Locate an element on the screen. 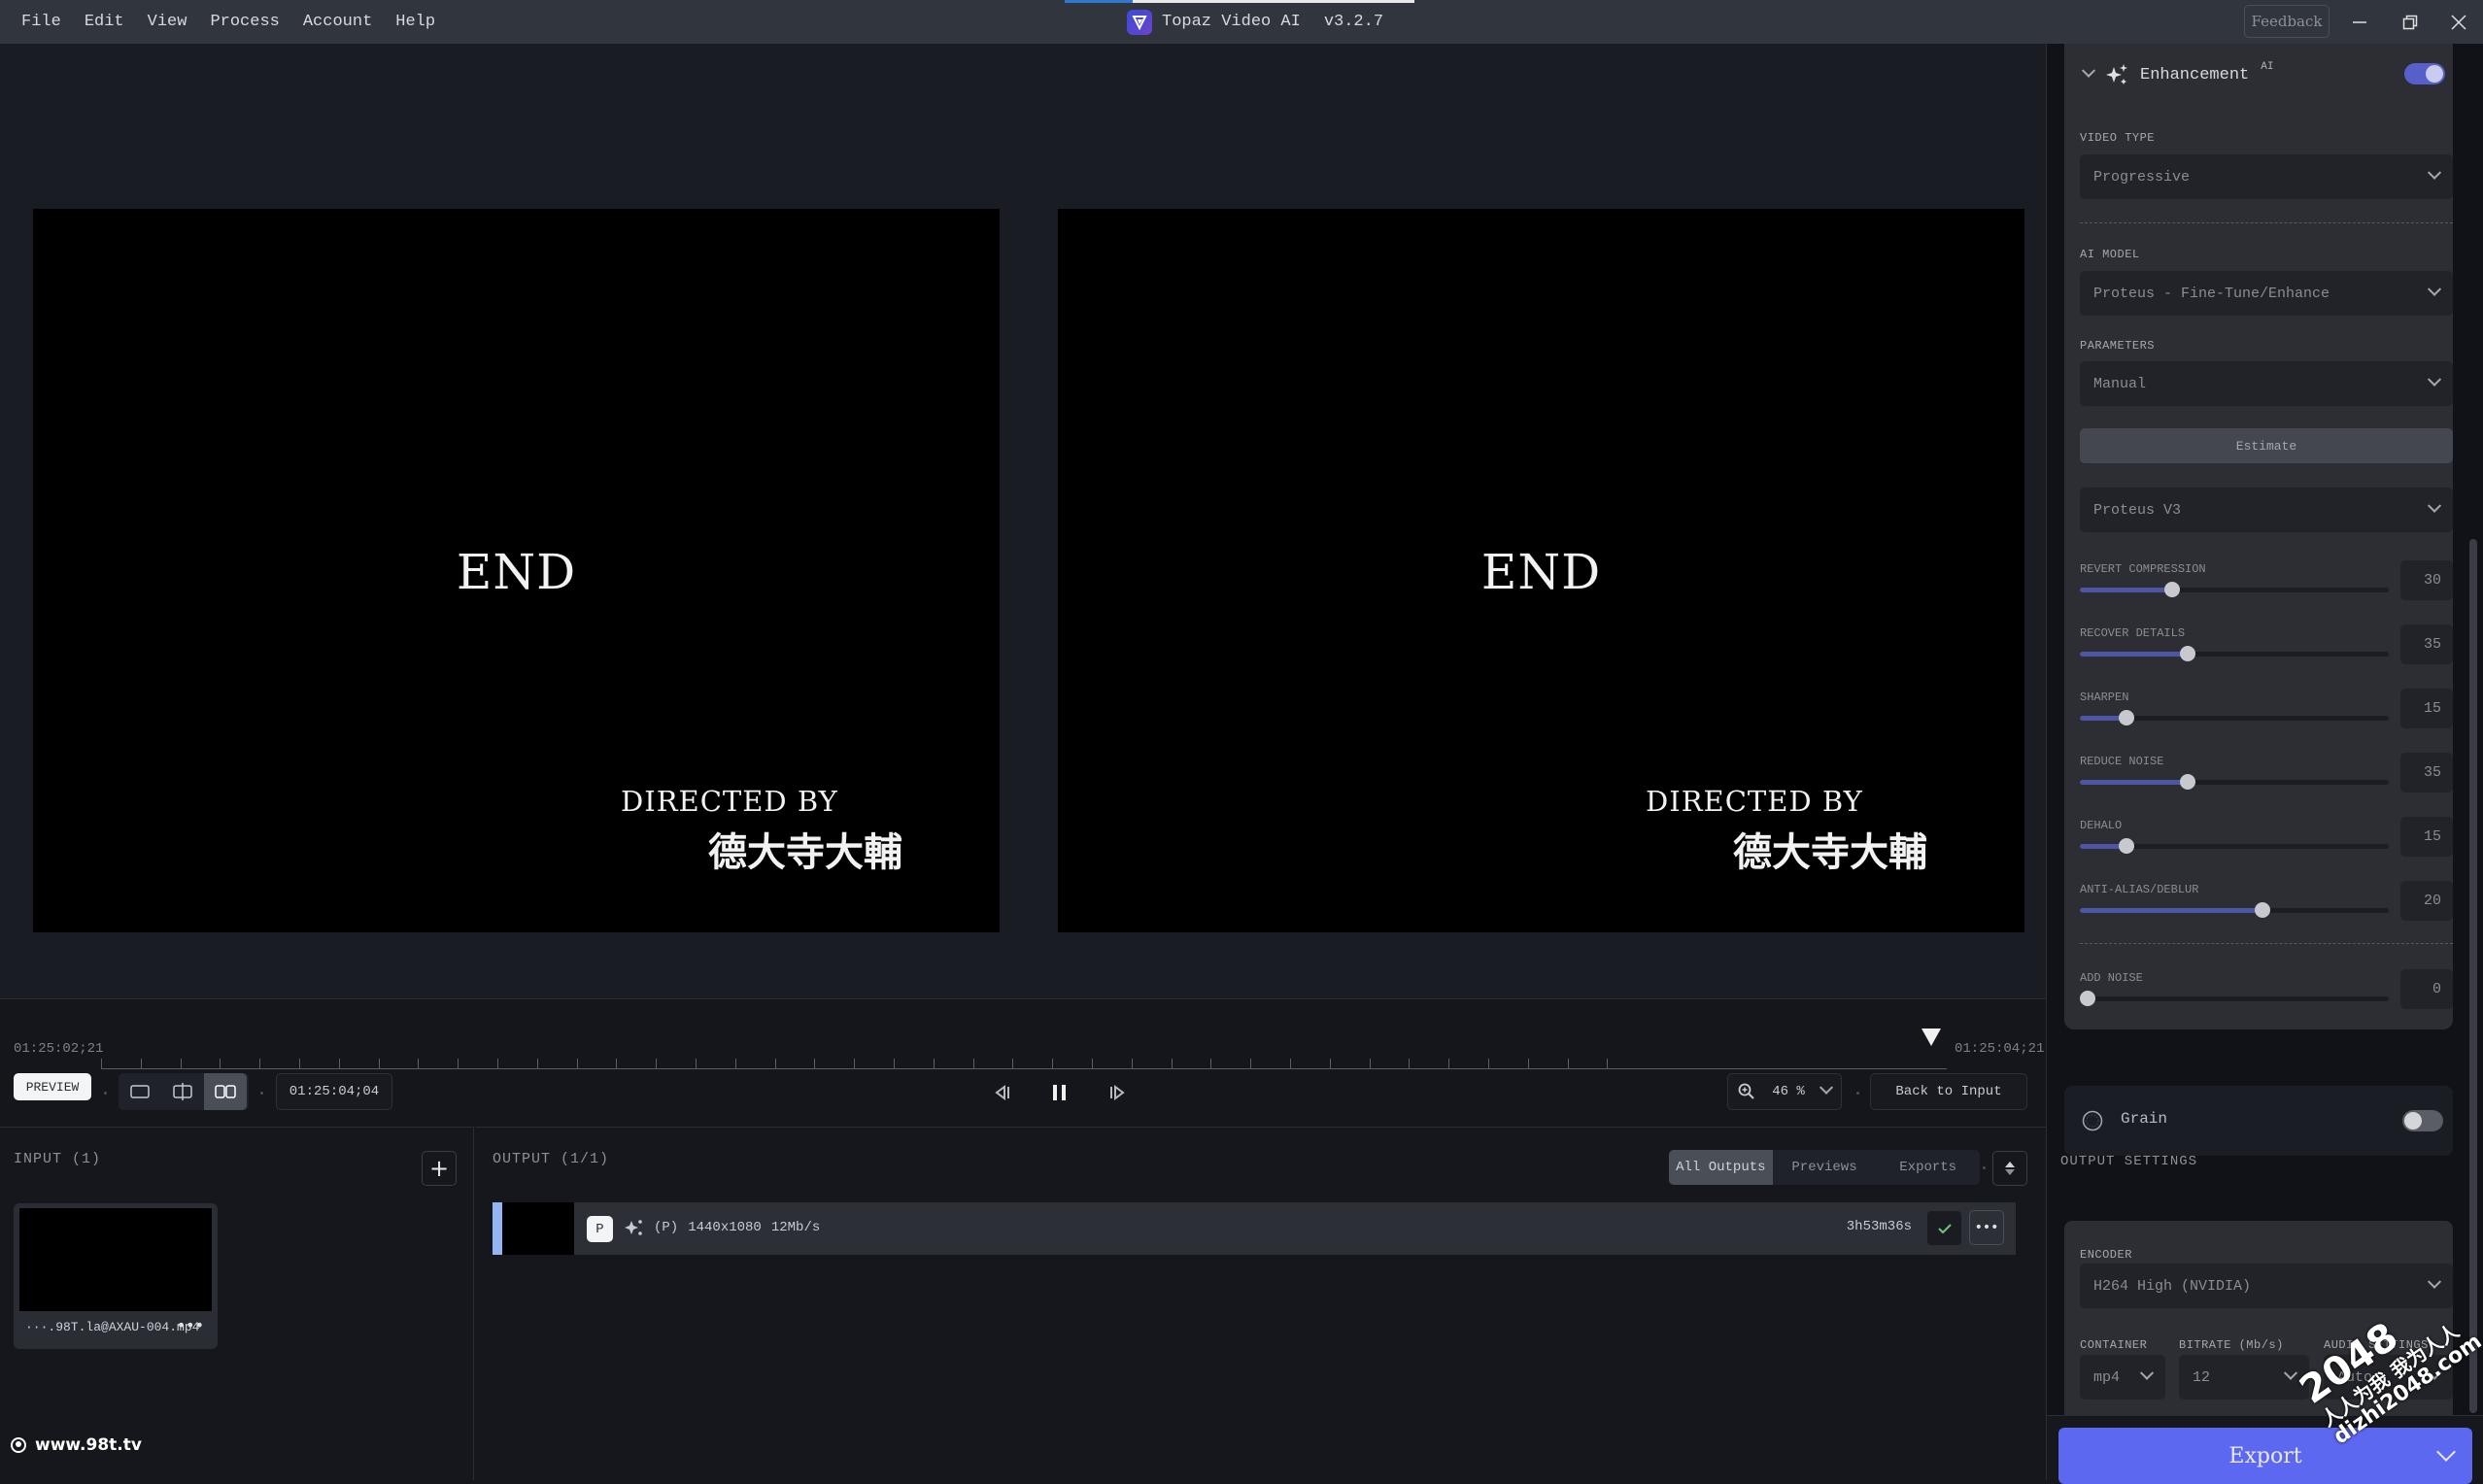  bitrate-select: 12 is located at coordinates (2244, 1377).